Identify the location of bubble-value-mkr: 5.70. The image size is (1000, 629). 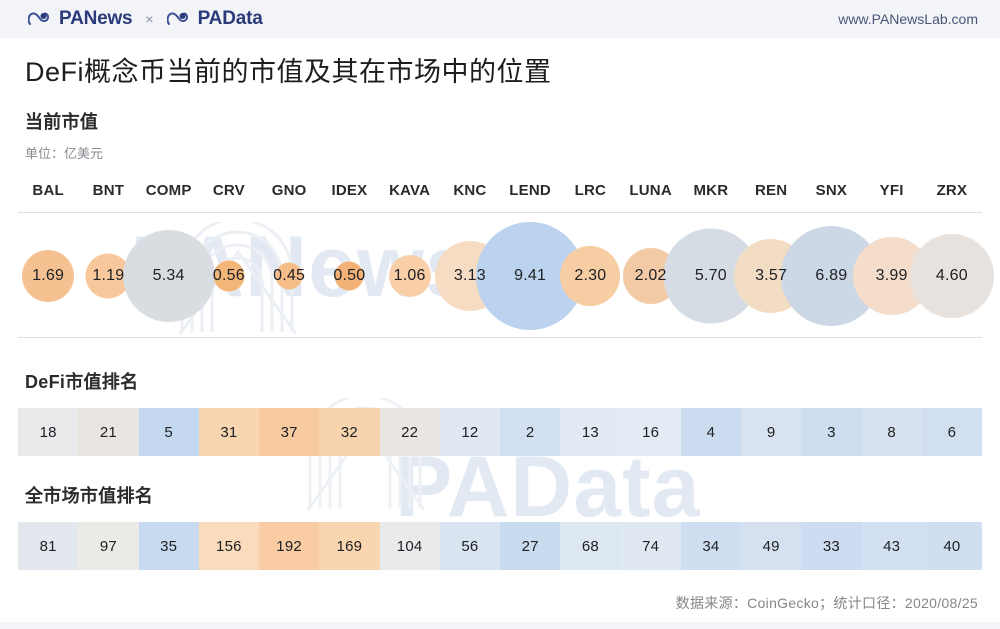
(710, 275).